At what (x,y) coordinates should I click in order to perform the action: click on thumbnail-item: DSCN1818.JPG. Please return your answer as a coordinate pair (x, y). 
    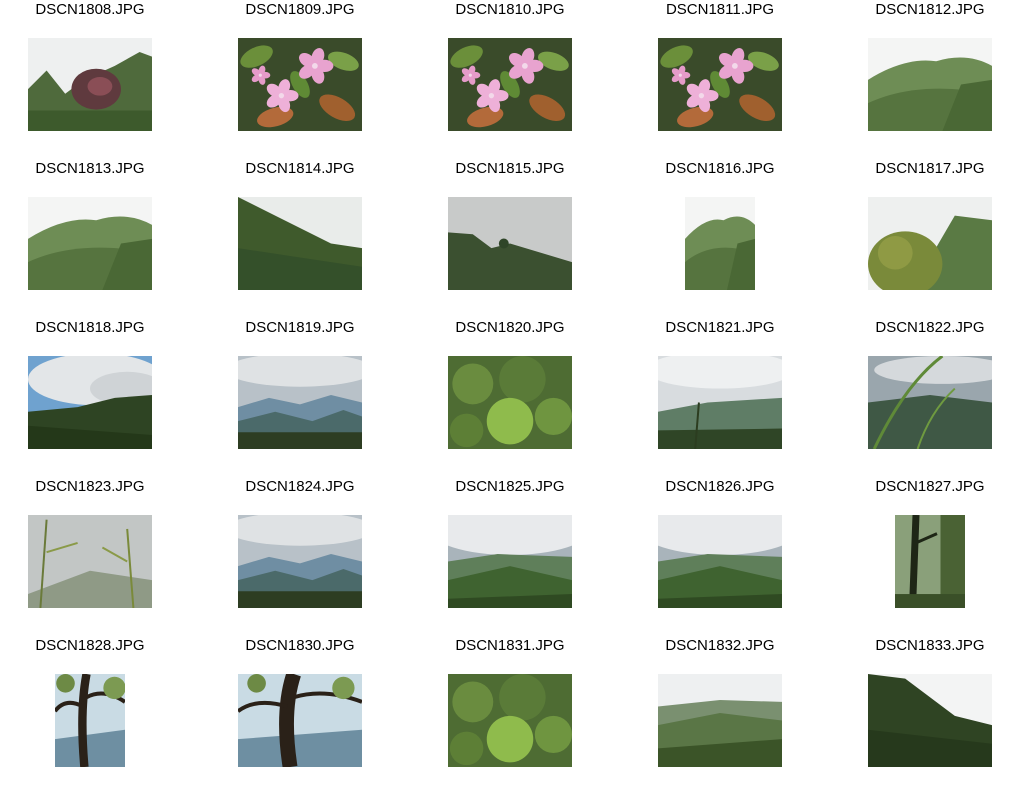
    Looking at the image, I should click on (105, 398).